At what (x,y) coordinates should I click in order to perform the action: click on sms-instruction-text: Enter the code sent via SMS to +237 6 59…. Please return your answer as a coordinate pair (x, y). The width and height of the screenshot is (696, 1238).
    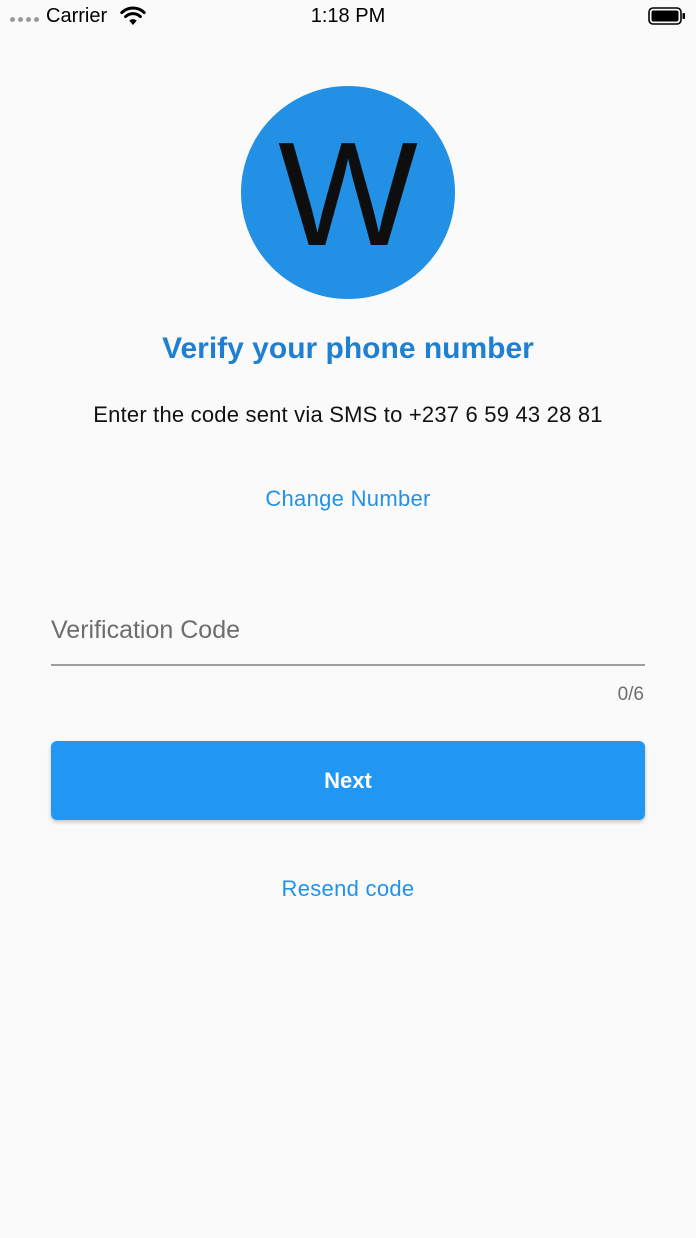
    Looking at the image, I should click on (348, 414).